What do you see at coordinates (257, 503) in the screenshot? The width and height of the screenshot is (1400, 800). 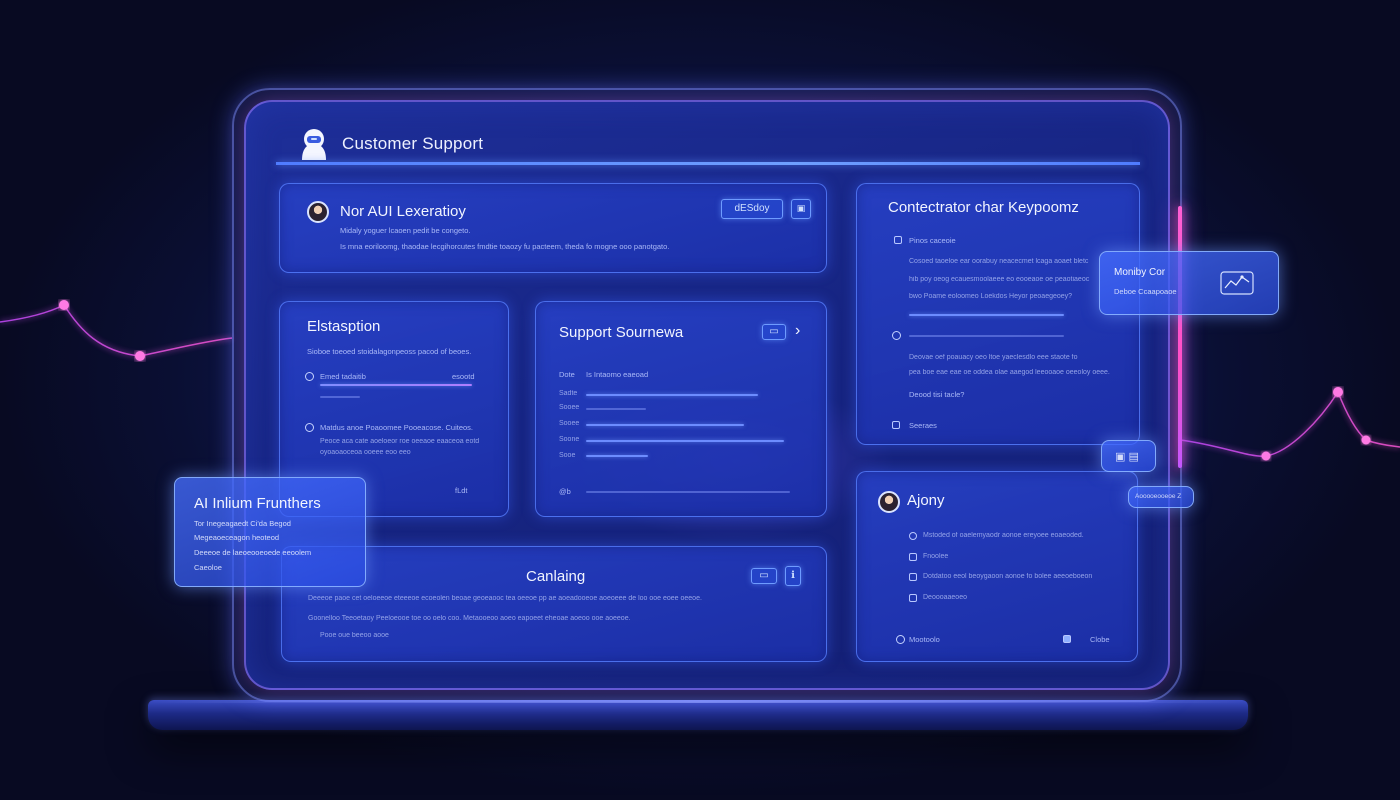 I see `frunthers-title: AI Inlium Frunthers` at bounding box center [257, 503].